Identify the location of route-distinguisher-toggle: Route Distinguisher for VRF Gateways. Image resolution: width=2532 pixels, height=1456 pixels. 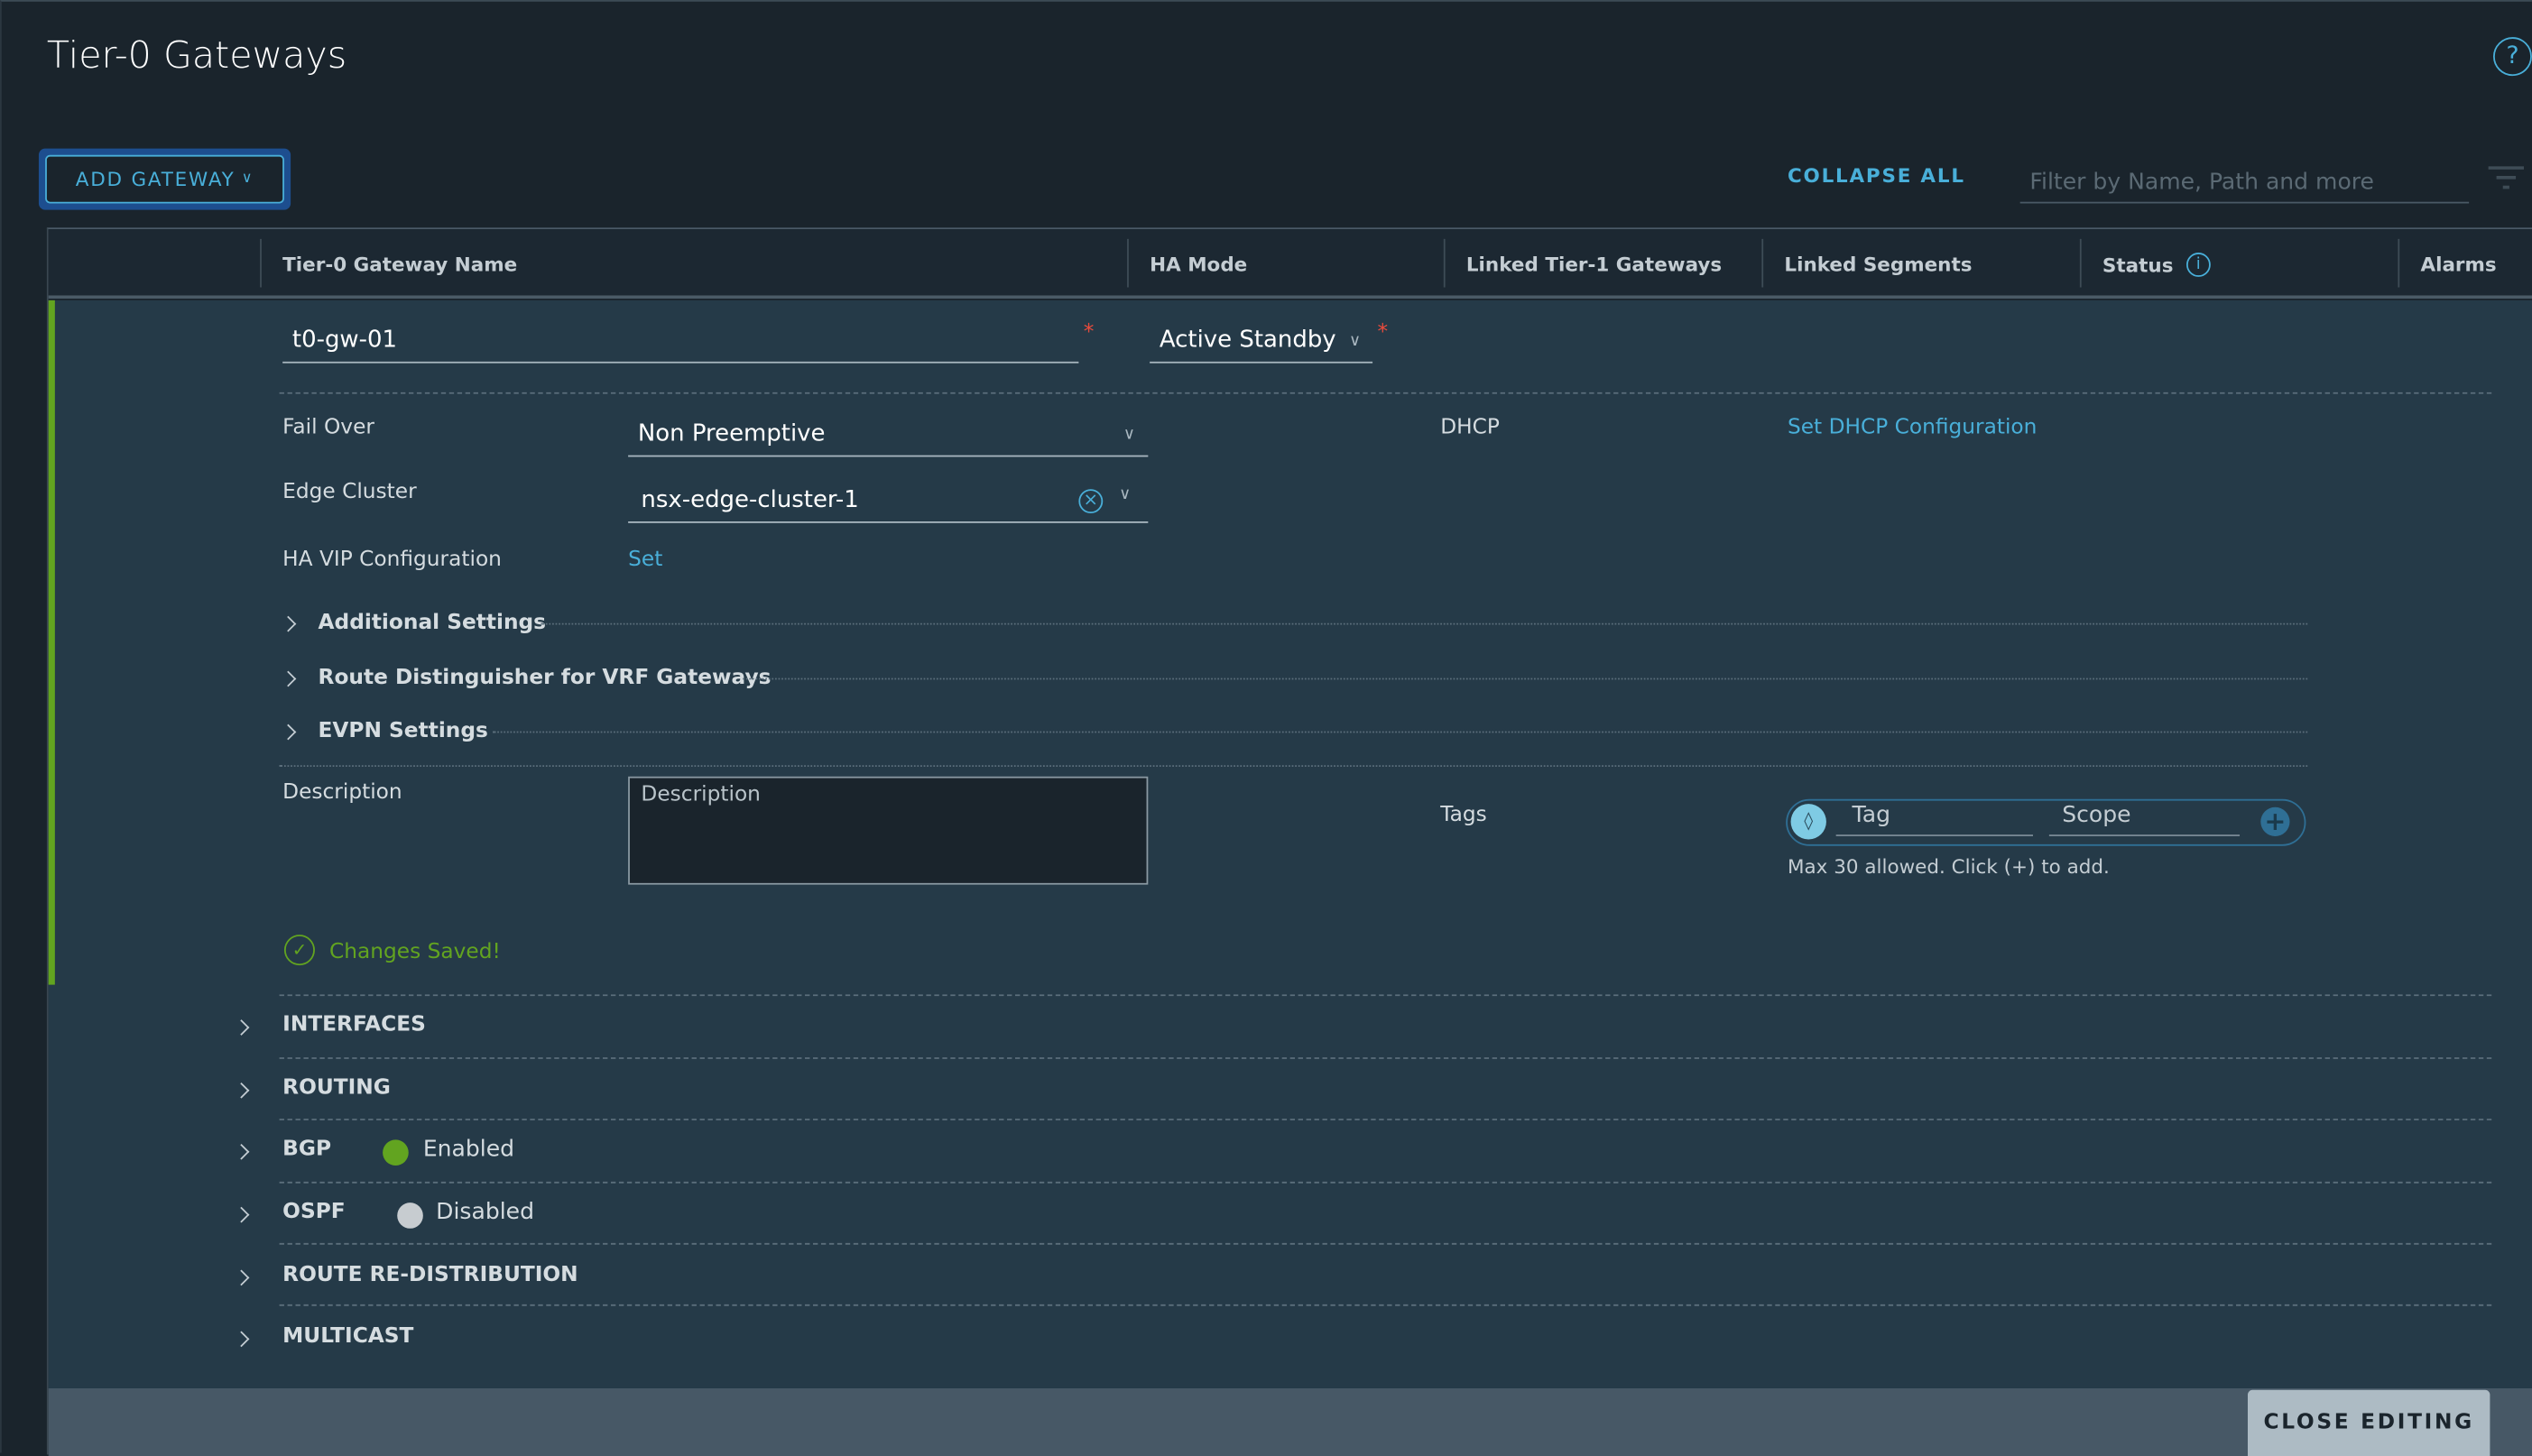
(546, 678).